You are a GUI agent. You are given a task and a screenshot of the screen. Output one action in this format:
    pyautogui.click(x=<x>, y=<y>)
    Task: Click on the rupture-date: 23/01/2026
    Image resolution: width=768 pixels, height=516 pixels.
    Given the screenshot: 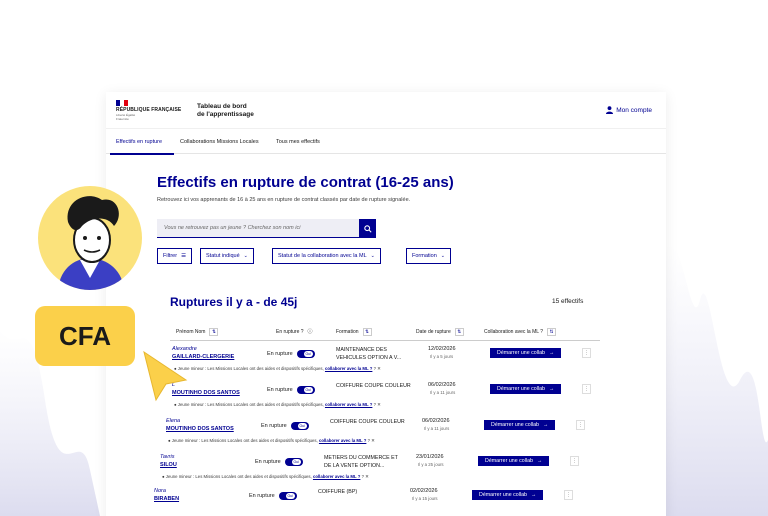 What is the action you would take?
    pyautogui.click(x=430, y=457)
    